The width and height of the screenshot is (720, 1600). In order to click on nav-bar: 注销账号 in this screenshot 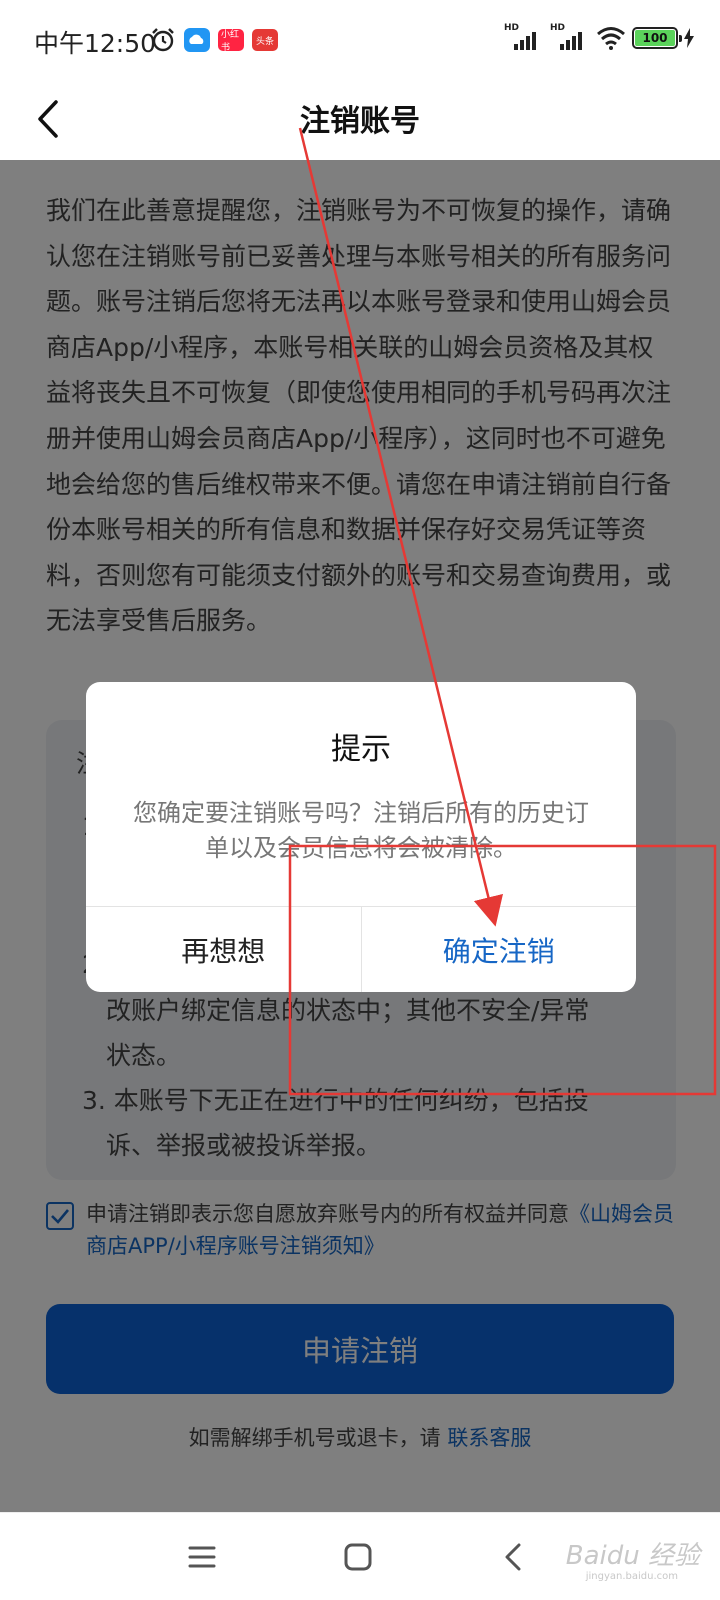, I will do `click(360, 120)`.